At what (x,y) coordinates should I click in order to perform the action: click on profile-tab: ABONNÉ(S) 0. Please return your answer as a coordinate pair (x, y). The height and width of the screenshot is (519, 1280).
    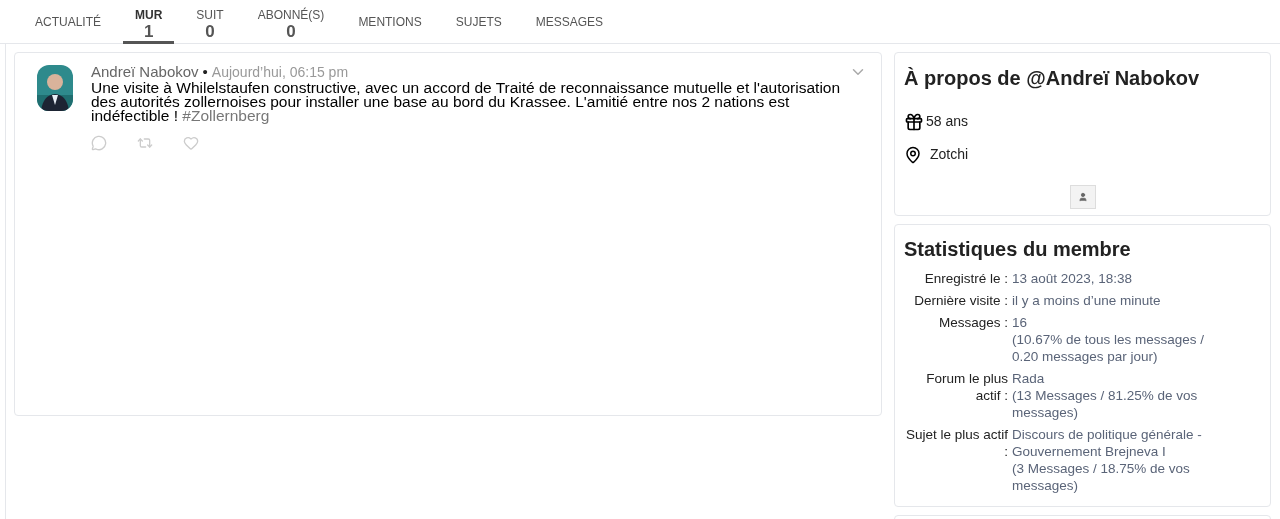
    Looking at the image, I should click on (291, 22).